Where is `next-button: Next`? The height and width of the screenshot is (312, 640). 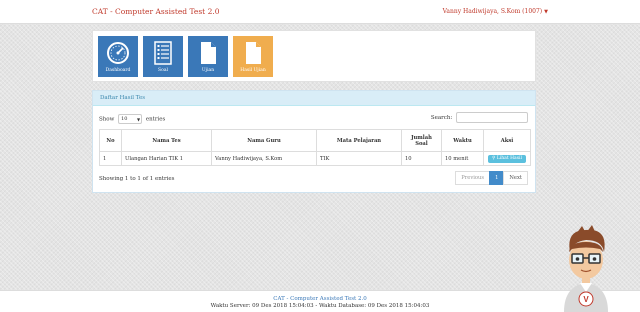 next-button: Next is located at coordinates (515, 178).